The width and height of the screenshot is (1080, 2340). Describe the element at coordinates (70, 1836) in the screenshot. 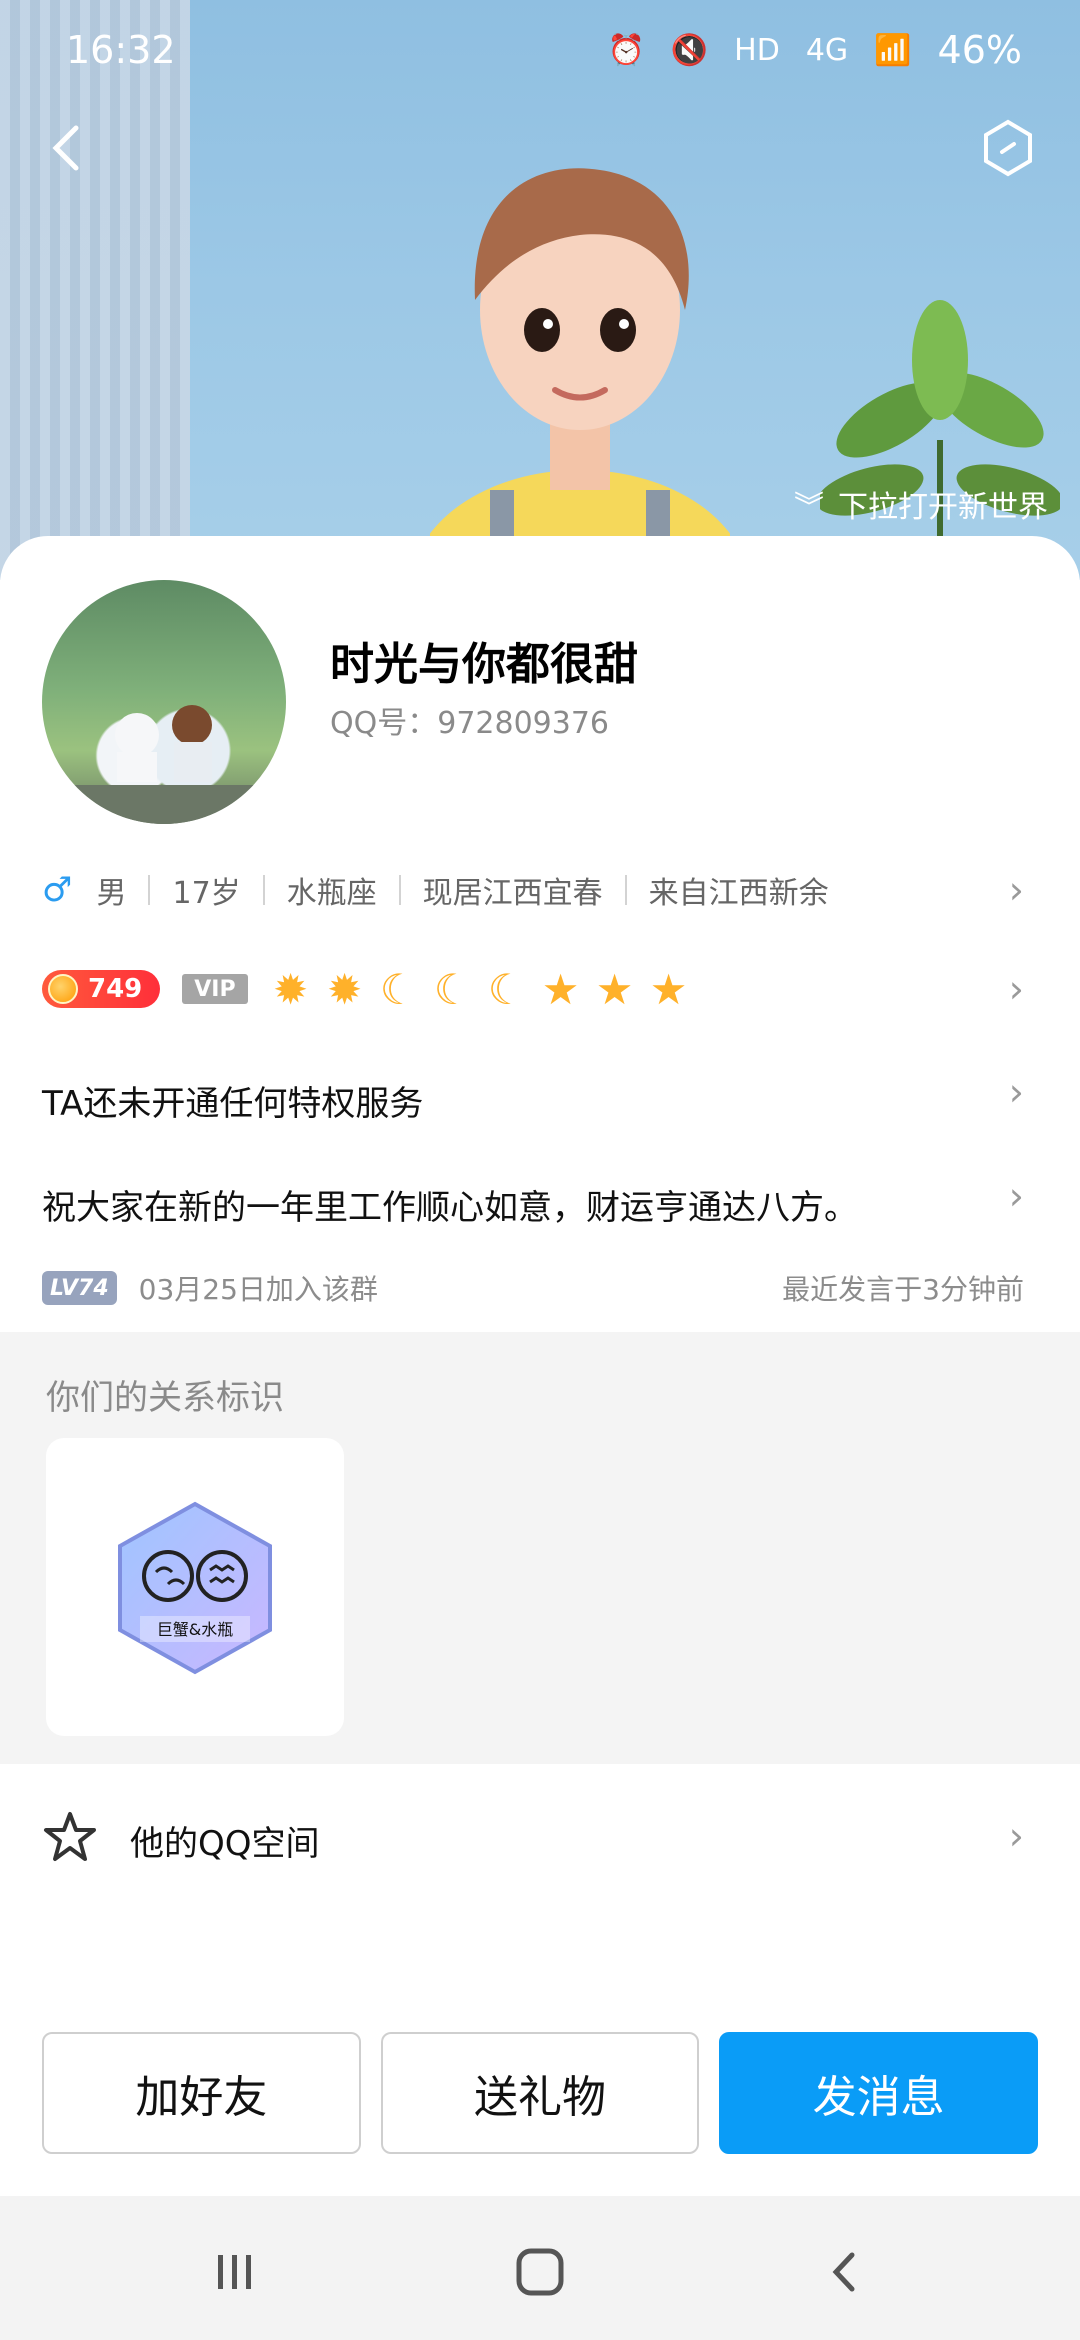

I see `qzone-star-icon` at that location.